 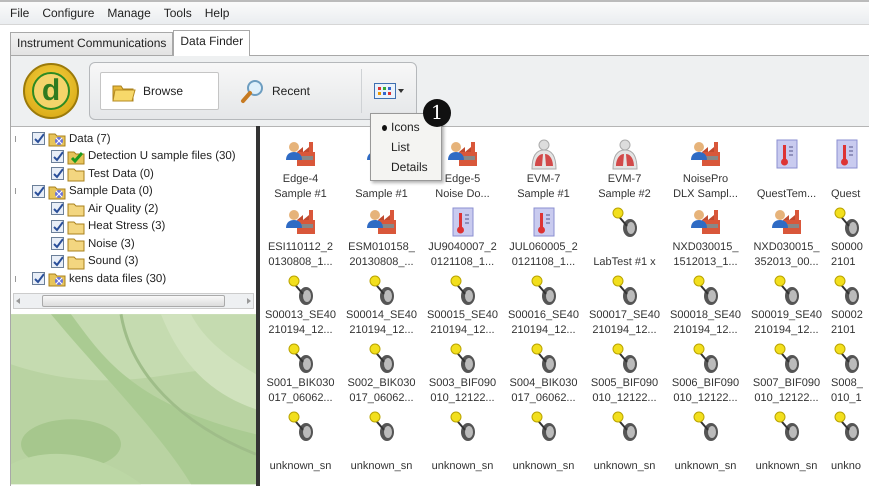 I want to click on tree-item: Data (7), so click(x=90, y=138).